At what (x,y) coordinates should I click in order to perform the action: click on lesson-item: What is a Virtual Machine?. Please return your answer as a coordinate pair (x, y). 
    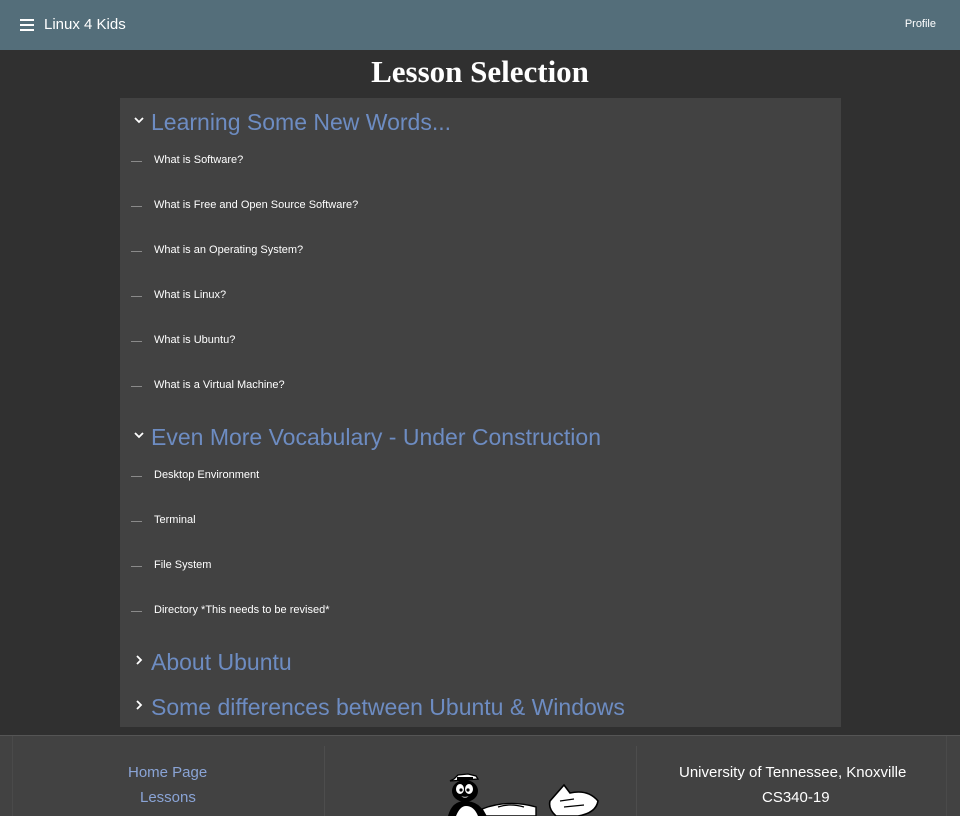
    Looking at the image, I should click on (480, 386).